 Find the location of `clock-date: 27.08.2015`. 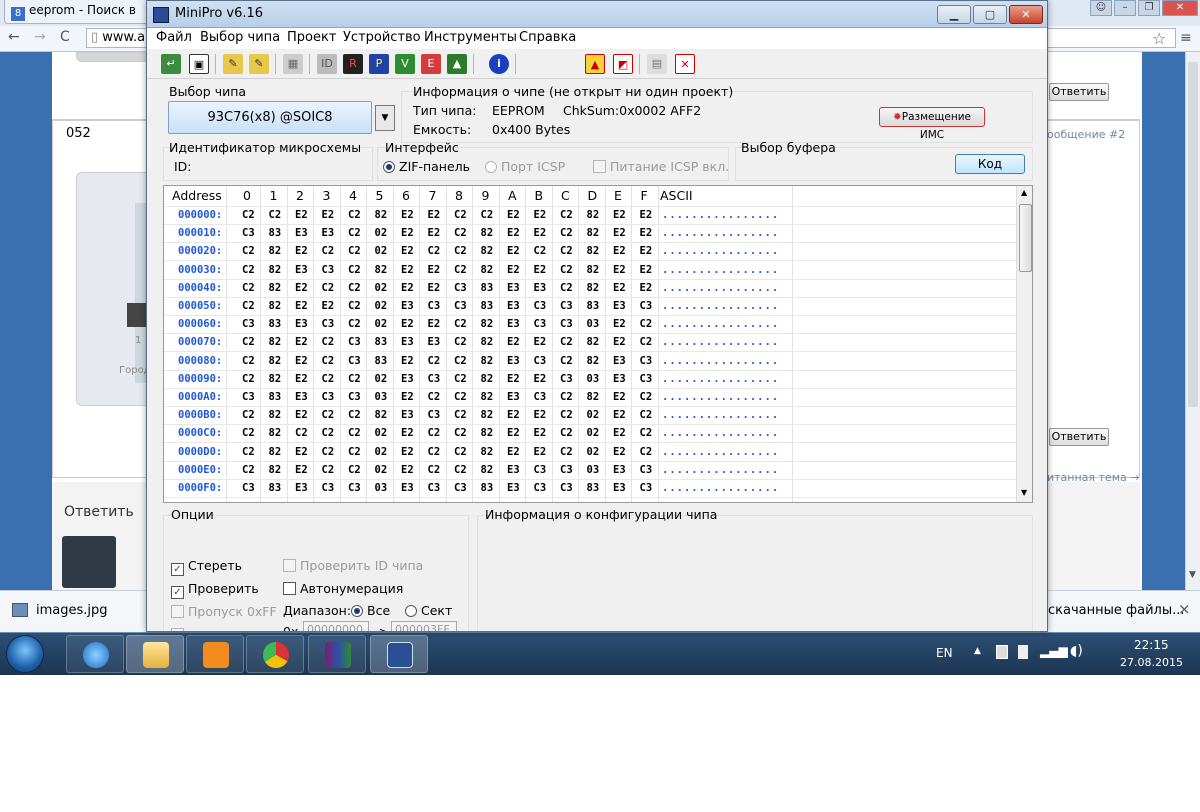

clock-date: 27.08.2015 is located at coordinates (1151, 662).